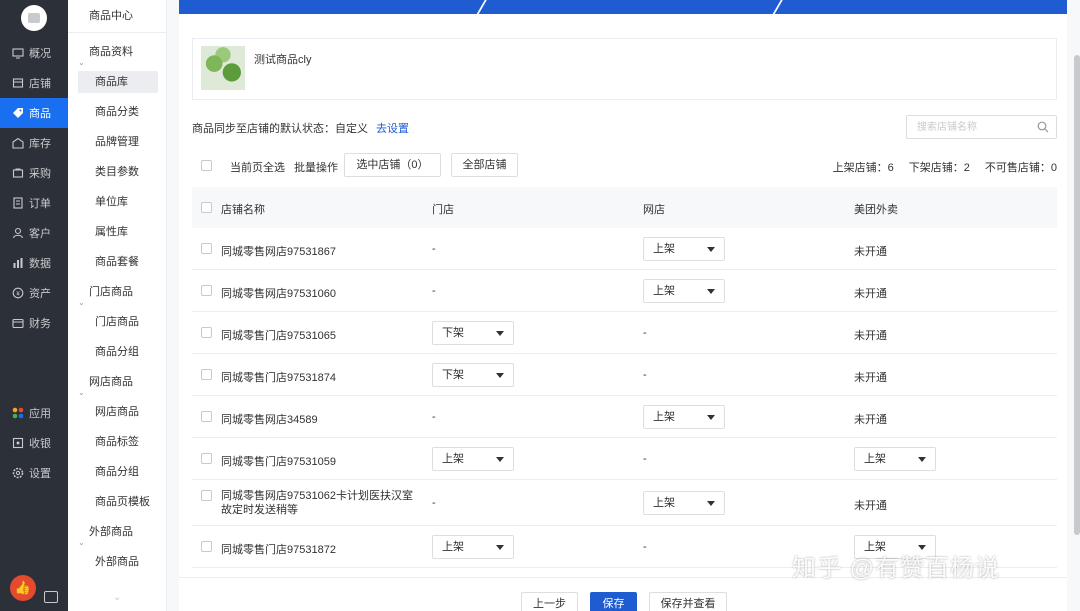 The image size is (1080, 611). I want to click on nav-item-user: 客户, so click(34, 233).